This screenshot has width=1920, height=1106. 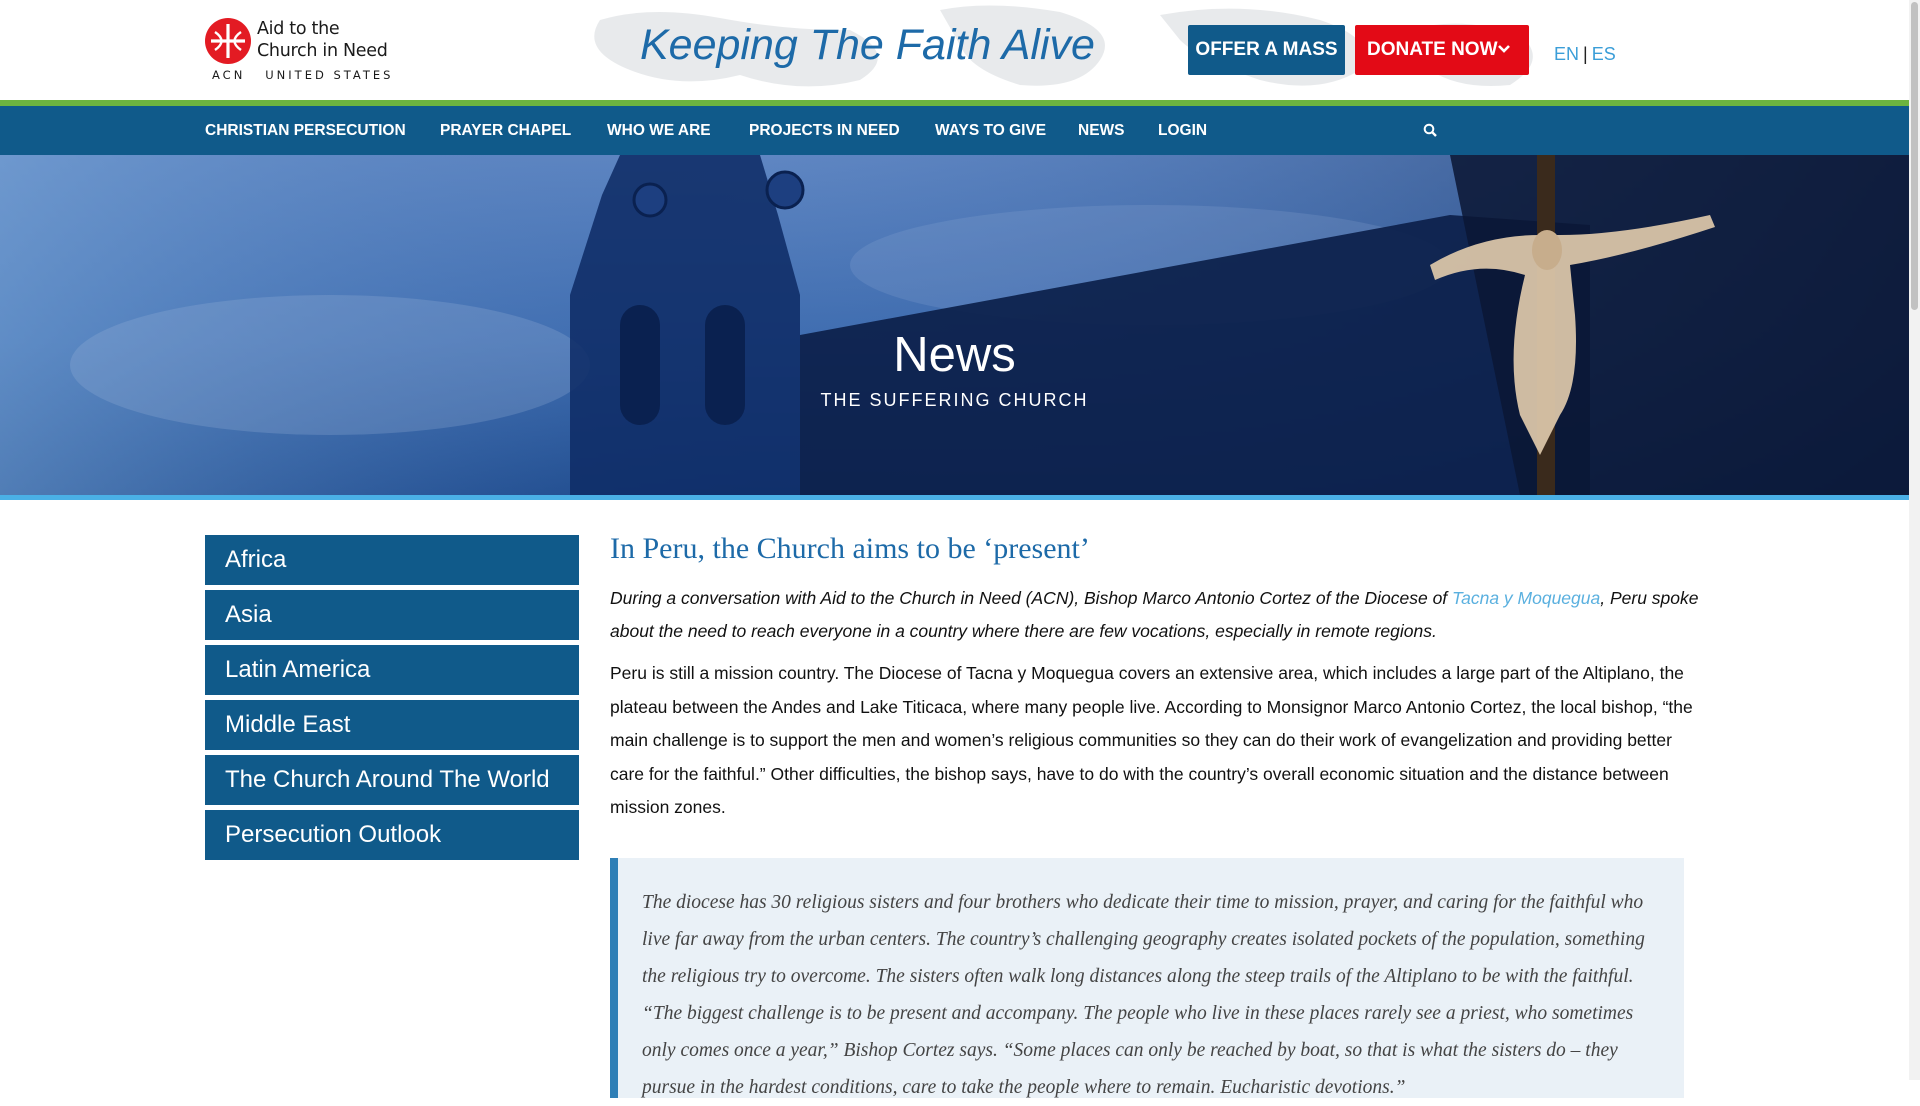 What do you see at coordinates (954, 497) in the screenshot?
I see `hero-accent-line` at bounding box center [954, 497].